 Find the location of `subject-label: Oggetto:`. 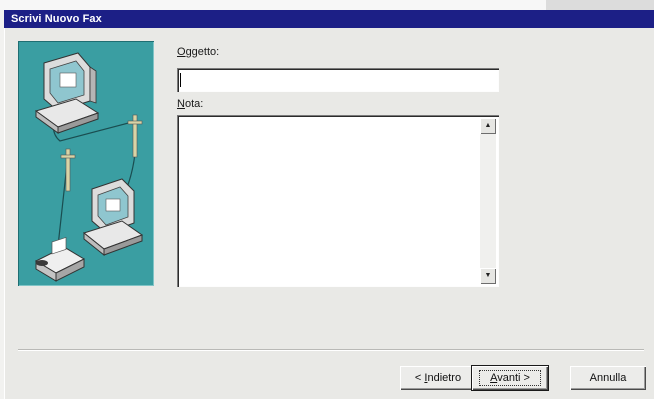

subject-label: Oggetto: is located at coordinates (198, 52).